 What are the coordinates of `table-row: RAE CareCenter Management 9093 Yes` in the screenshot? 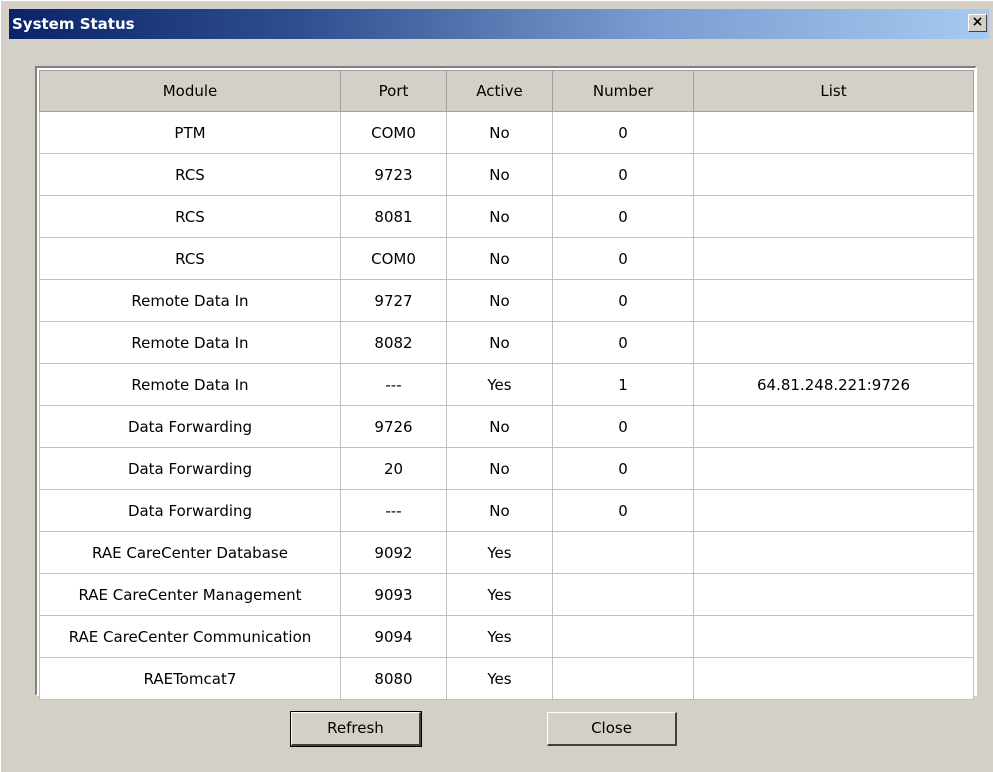 It's located at (506, 594).